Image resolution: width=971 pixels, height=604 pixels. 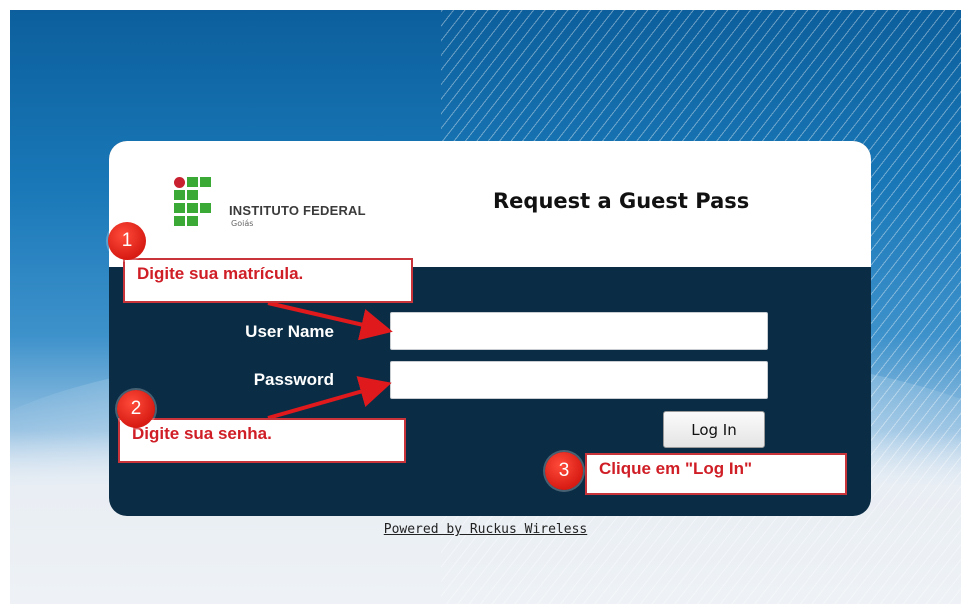 What do you see at coordinates (564, 471) in the screenshot?
I see `annotation-badge-3: 3` at bounding box center [564, 471].